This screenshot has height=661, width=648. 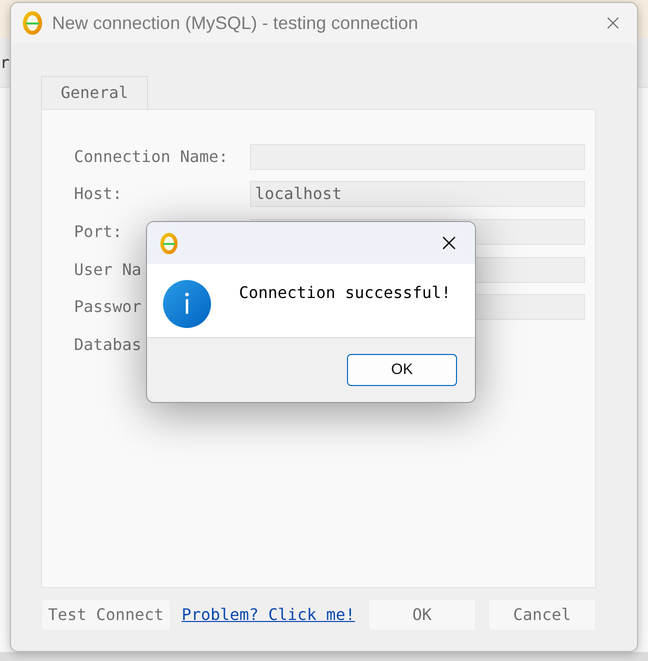 What do you see at coordinates (187, 304) in the screenshot?
I see `info-icon` at bounding box center [187, 304].